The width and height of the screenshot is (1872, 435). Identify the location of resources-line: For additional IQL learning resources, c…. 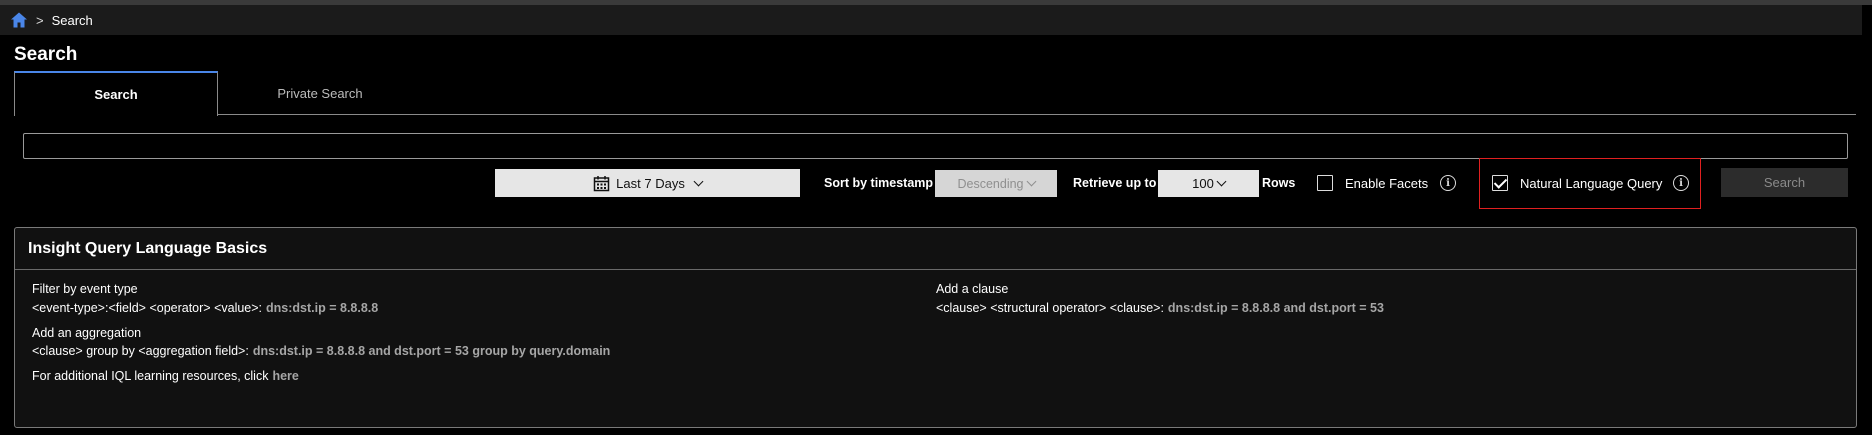
(165, 376).